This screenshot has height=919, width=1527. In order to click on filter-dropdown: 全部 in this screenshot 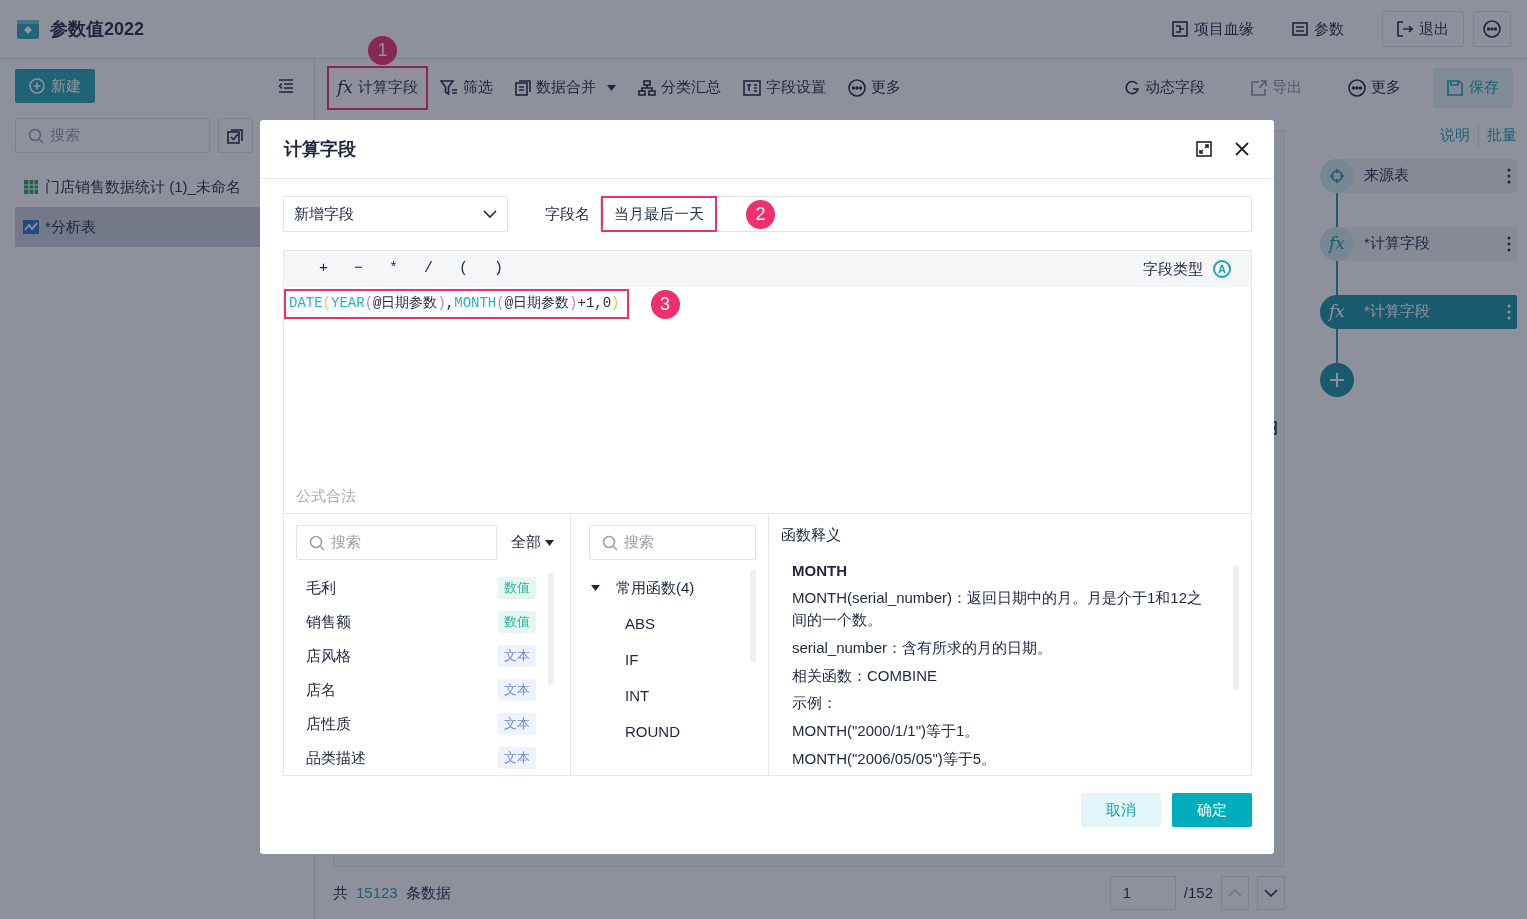, I will do `click(532, 542)`.